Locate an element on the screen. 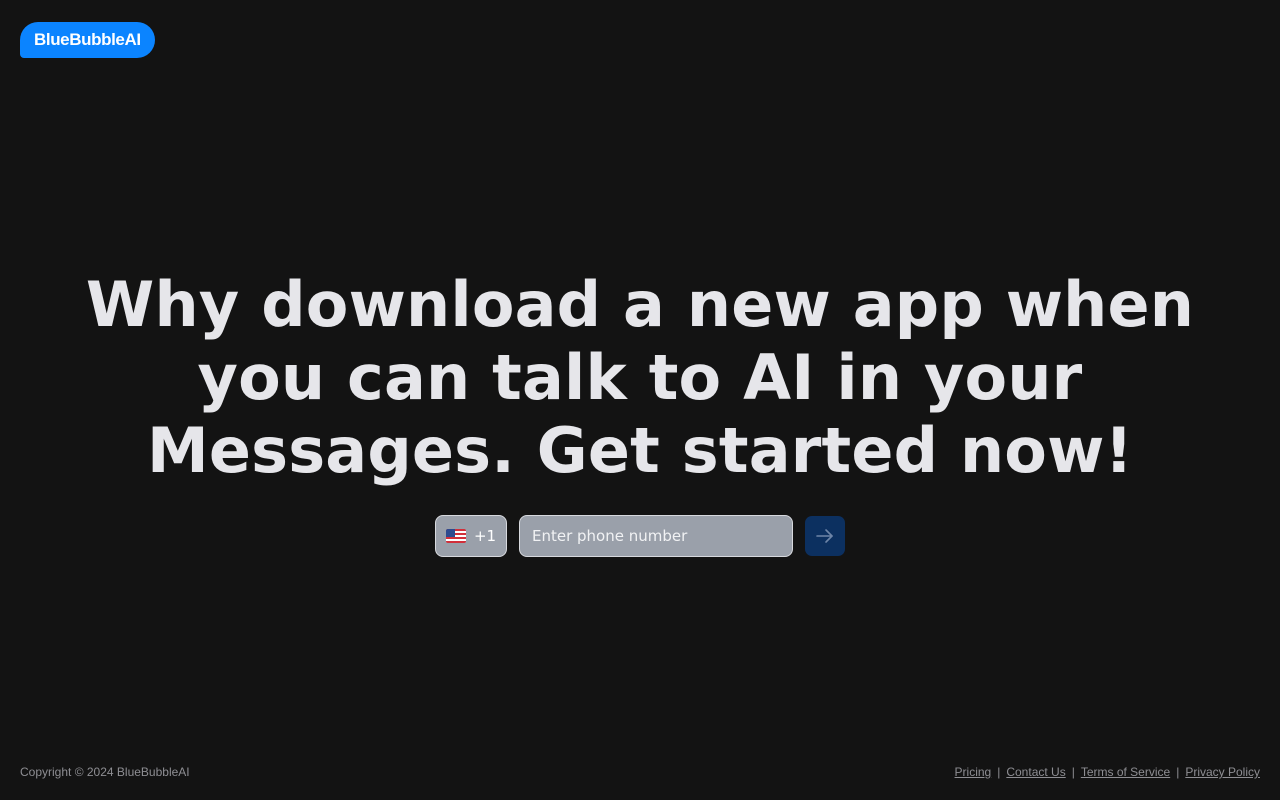 This screenshot has width=1280, height=800. pricing-link: Pricing is located at coordinates (973, 772).